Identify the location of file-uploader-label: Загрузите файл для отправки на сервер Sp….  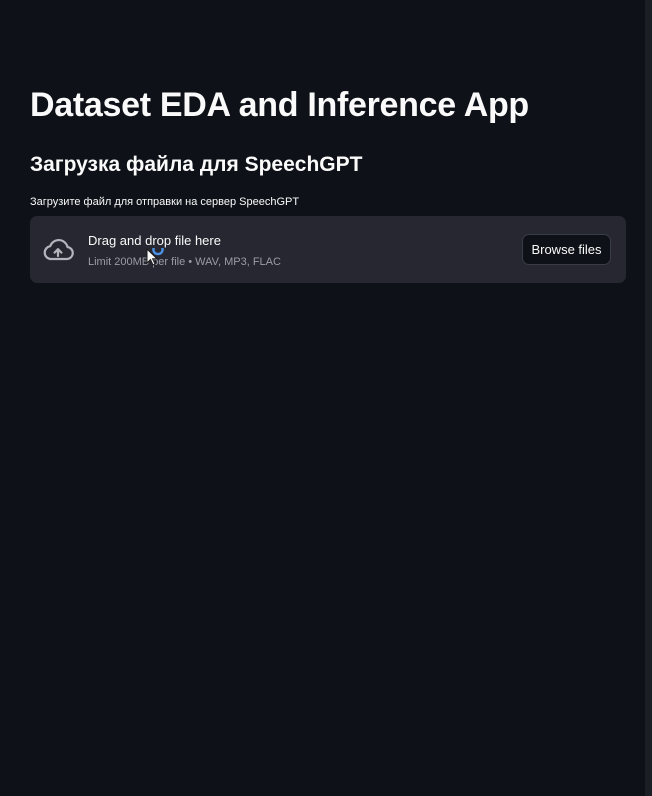
(165, 202).